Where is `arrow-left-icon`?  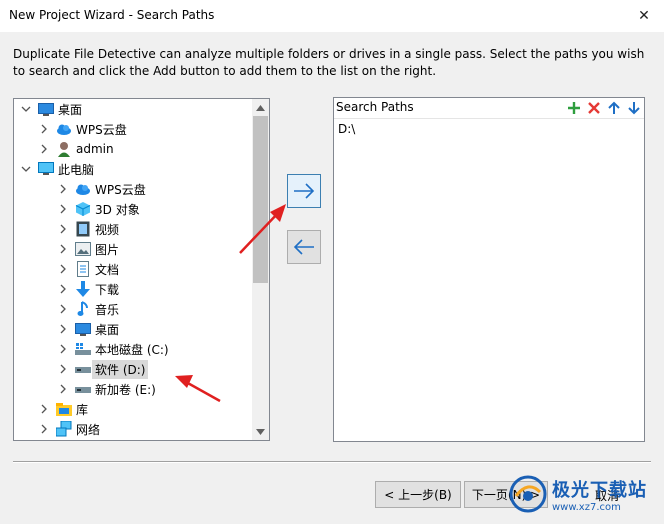
arrow-left-icon is located at coordinates (303, 247).